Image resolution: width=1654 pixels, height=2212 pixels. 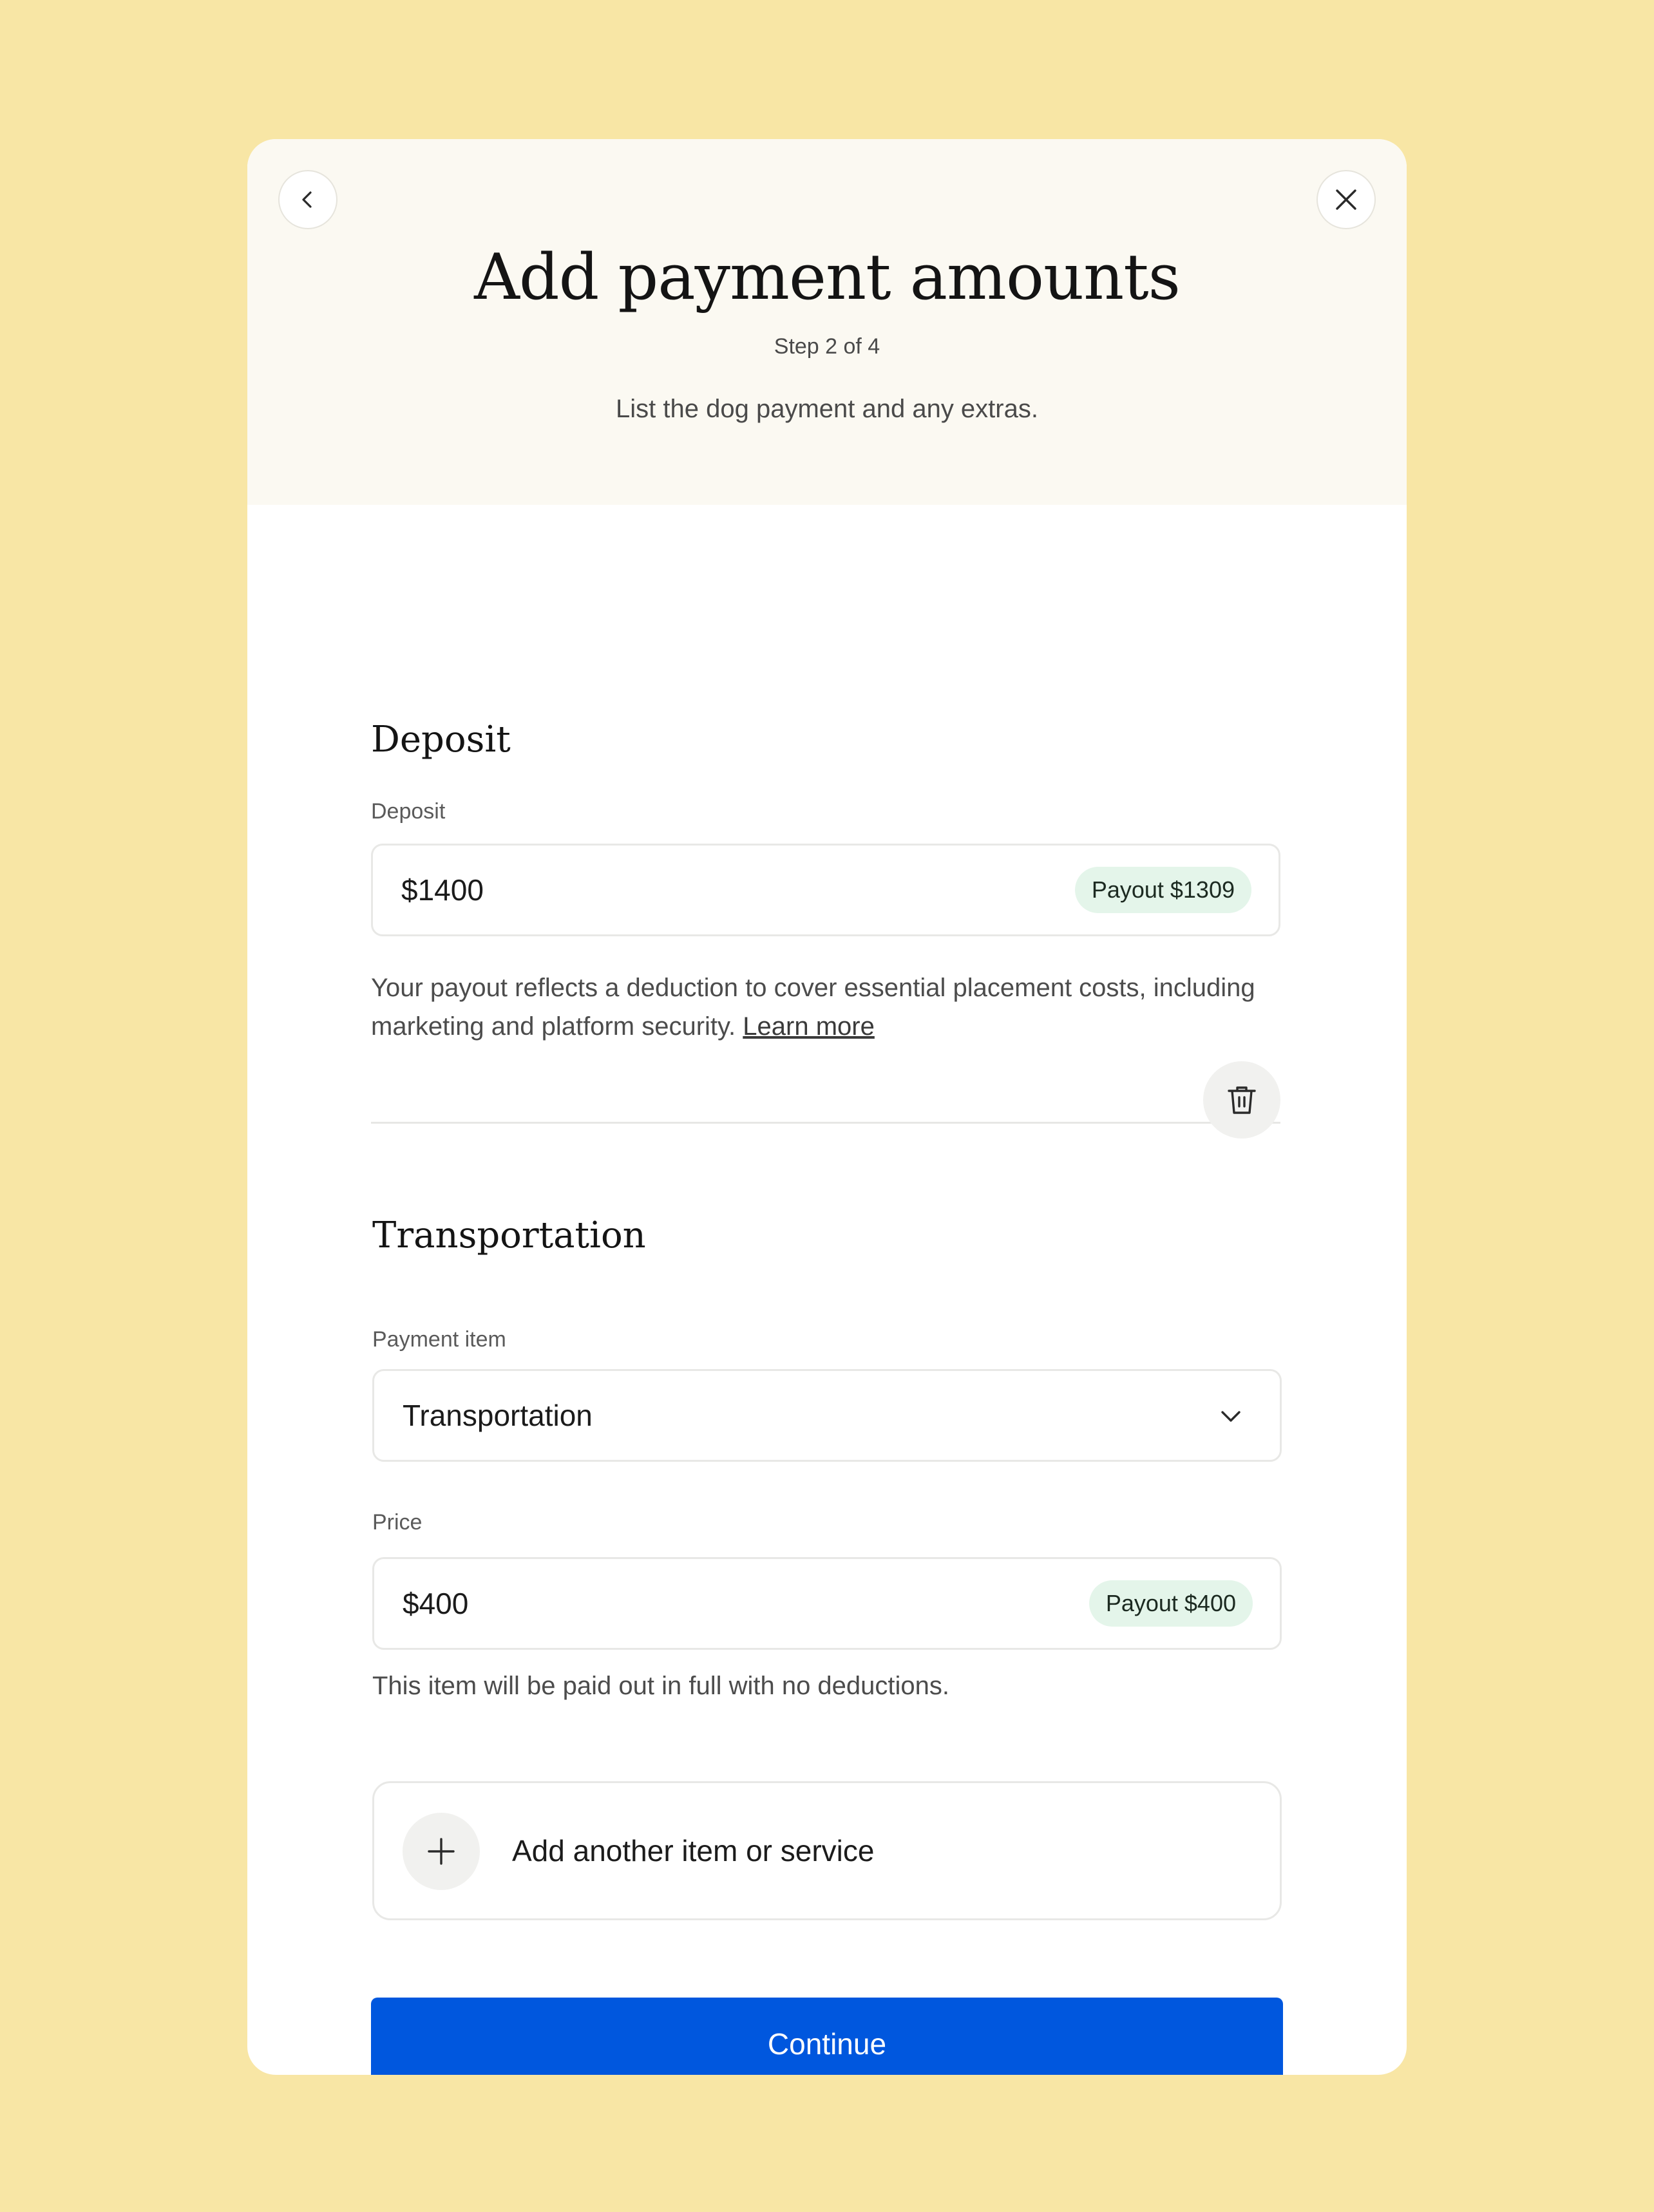 What do you see at coordinates (693, 1850) in the screenshot?
I see `add-item-label: Add another item or service` at bounding box center [693, 1850].